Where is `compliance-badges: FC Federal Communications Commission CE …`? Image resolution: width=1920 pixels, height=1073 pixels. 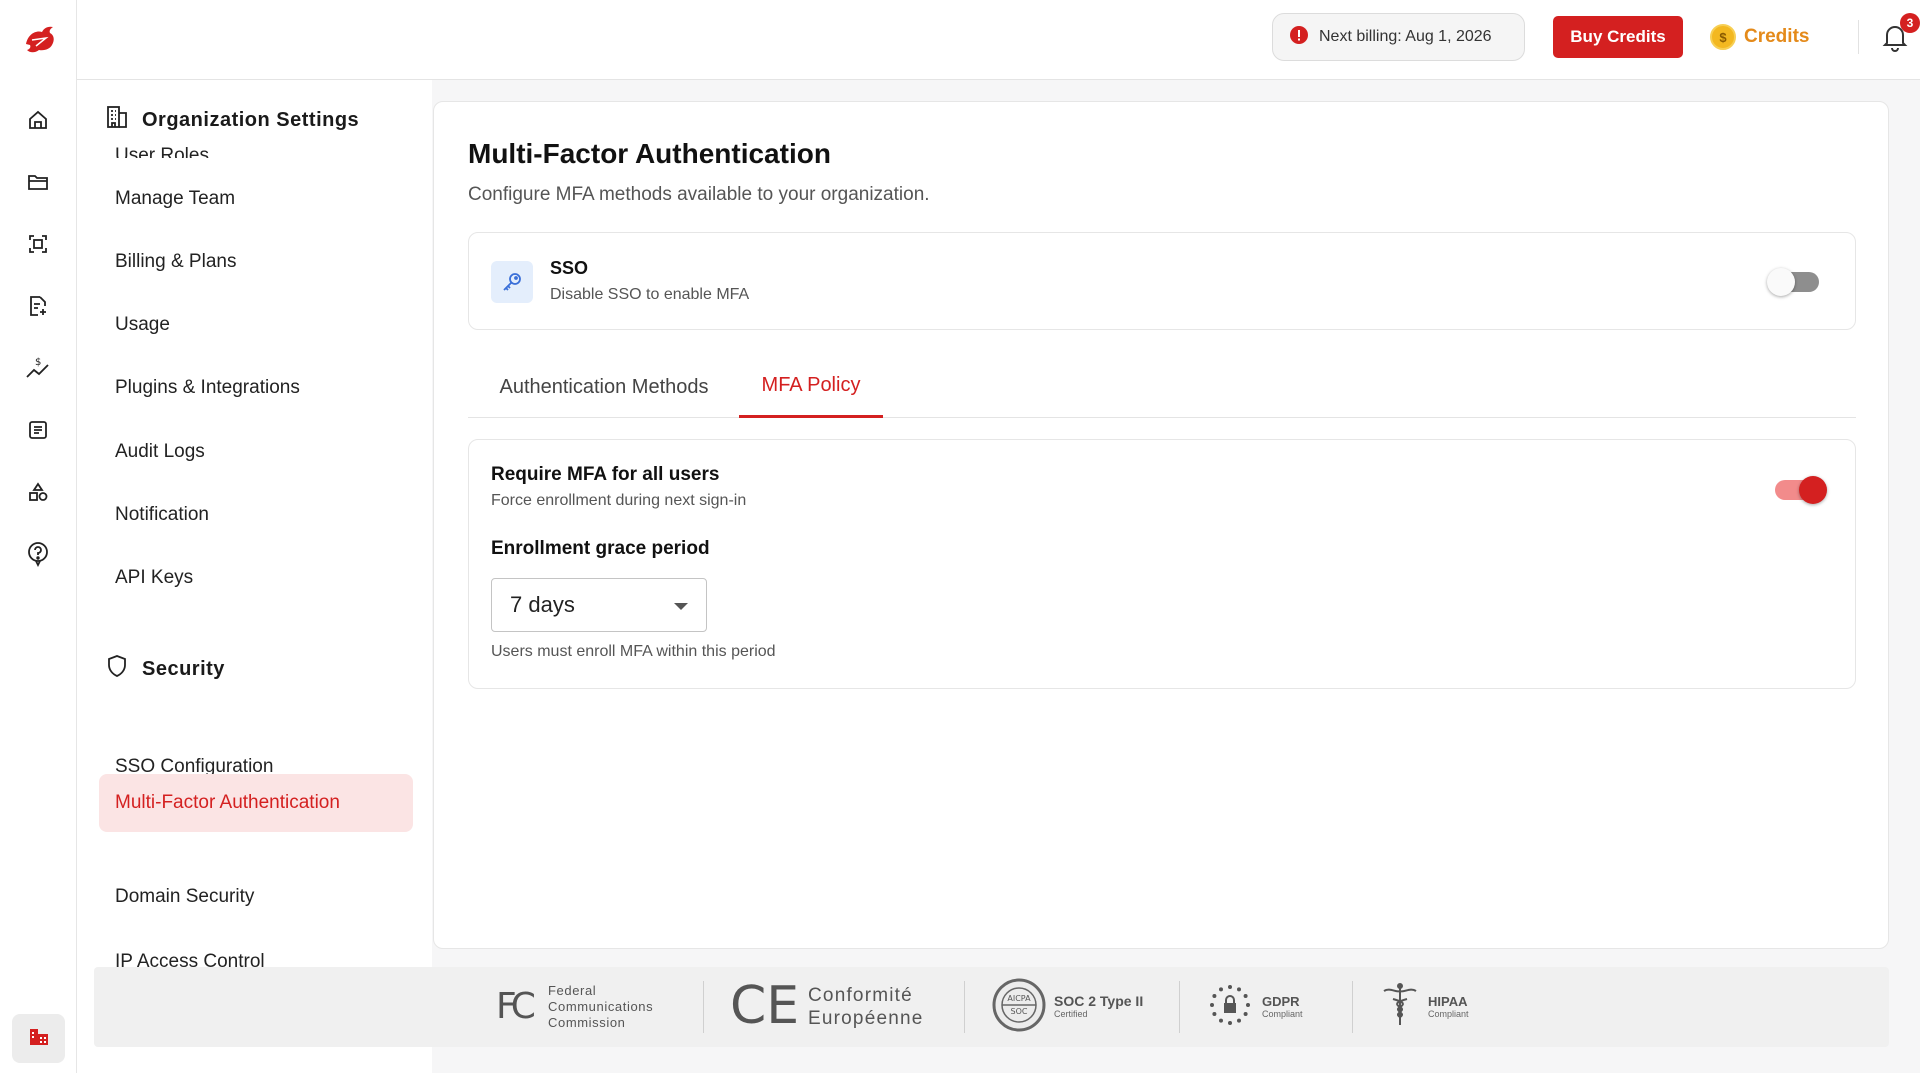 compliance-badges: FC Federal Communications Commission CE … is located at coordinates (991, 1007).